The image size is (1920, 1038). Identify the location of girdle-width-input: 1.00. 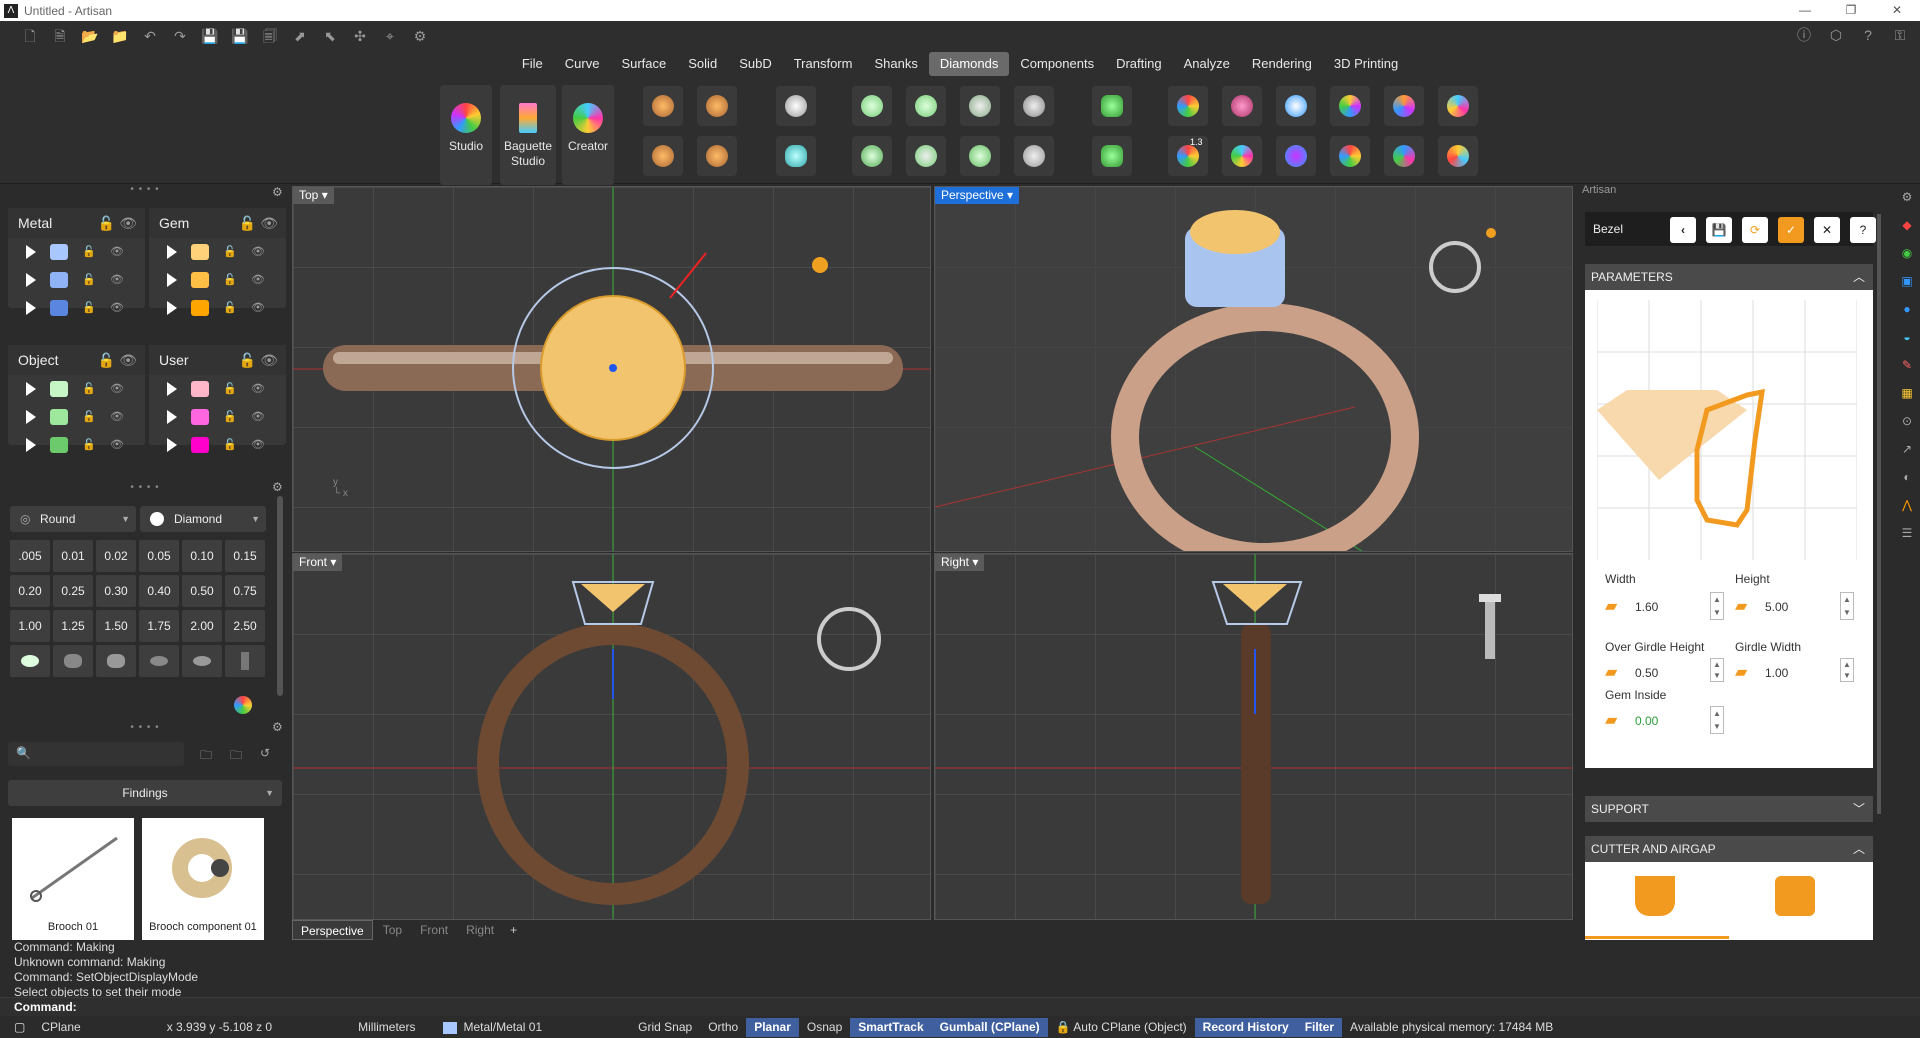
(1776, 673).